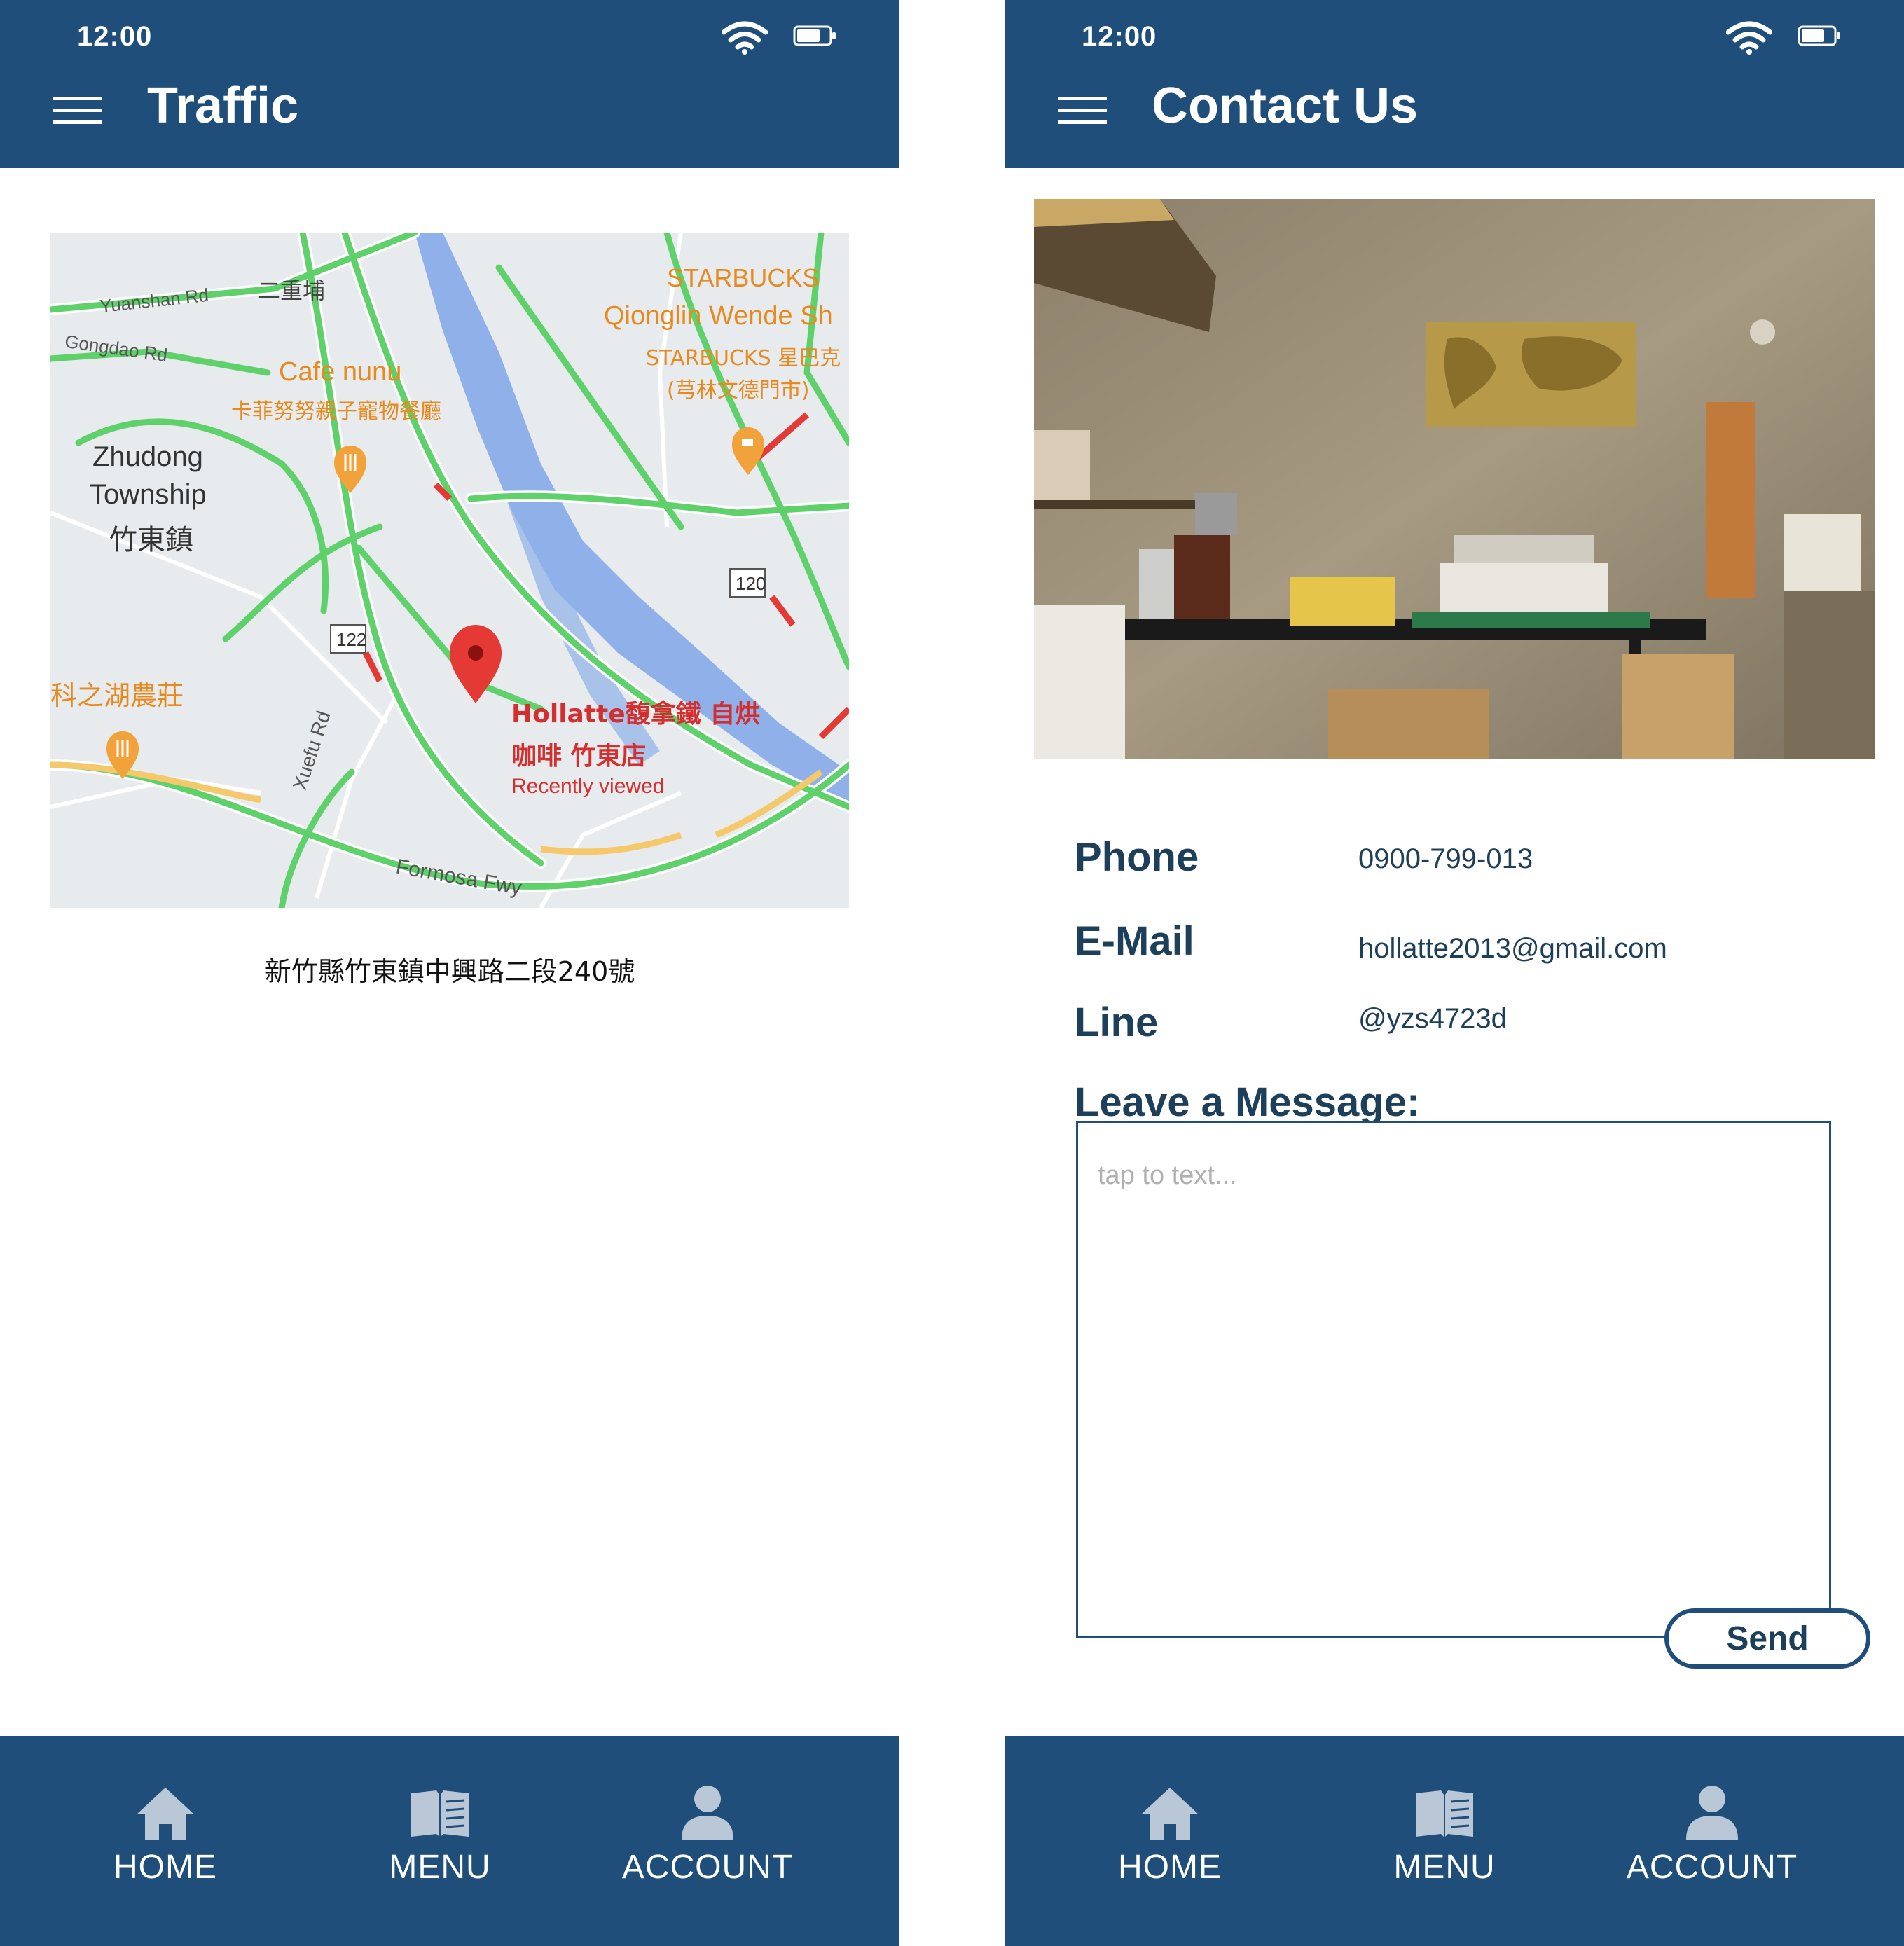 The image size is (1904, 1946). Describe the element at coordinates (1445, 859) in the screenshot. I see `phone-value: 0900-799-013` at that location.